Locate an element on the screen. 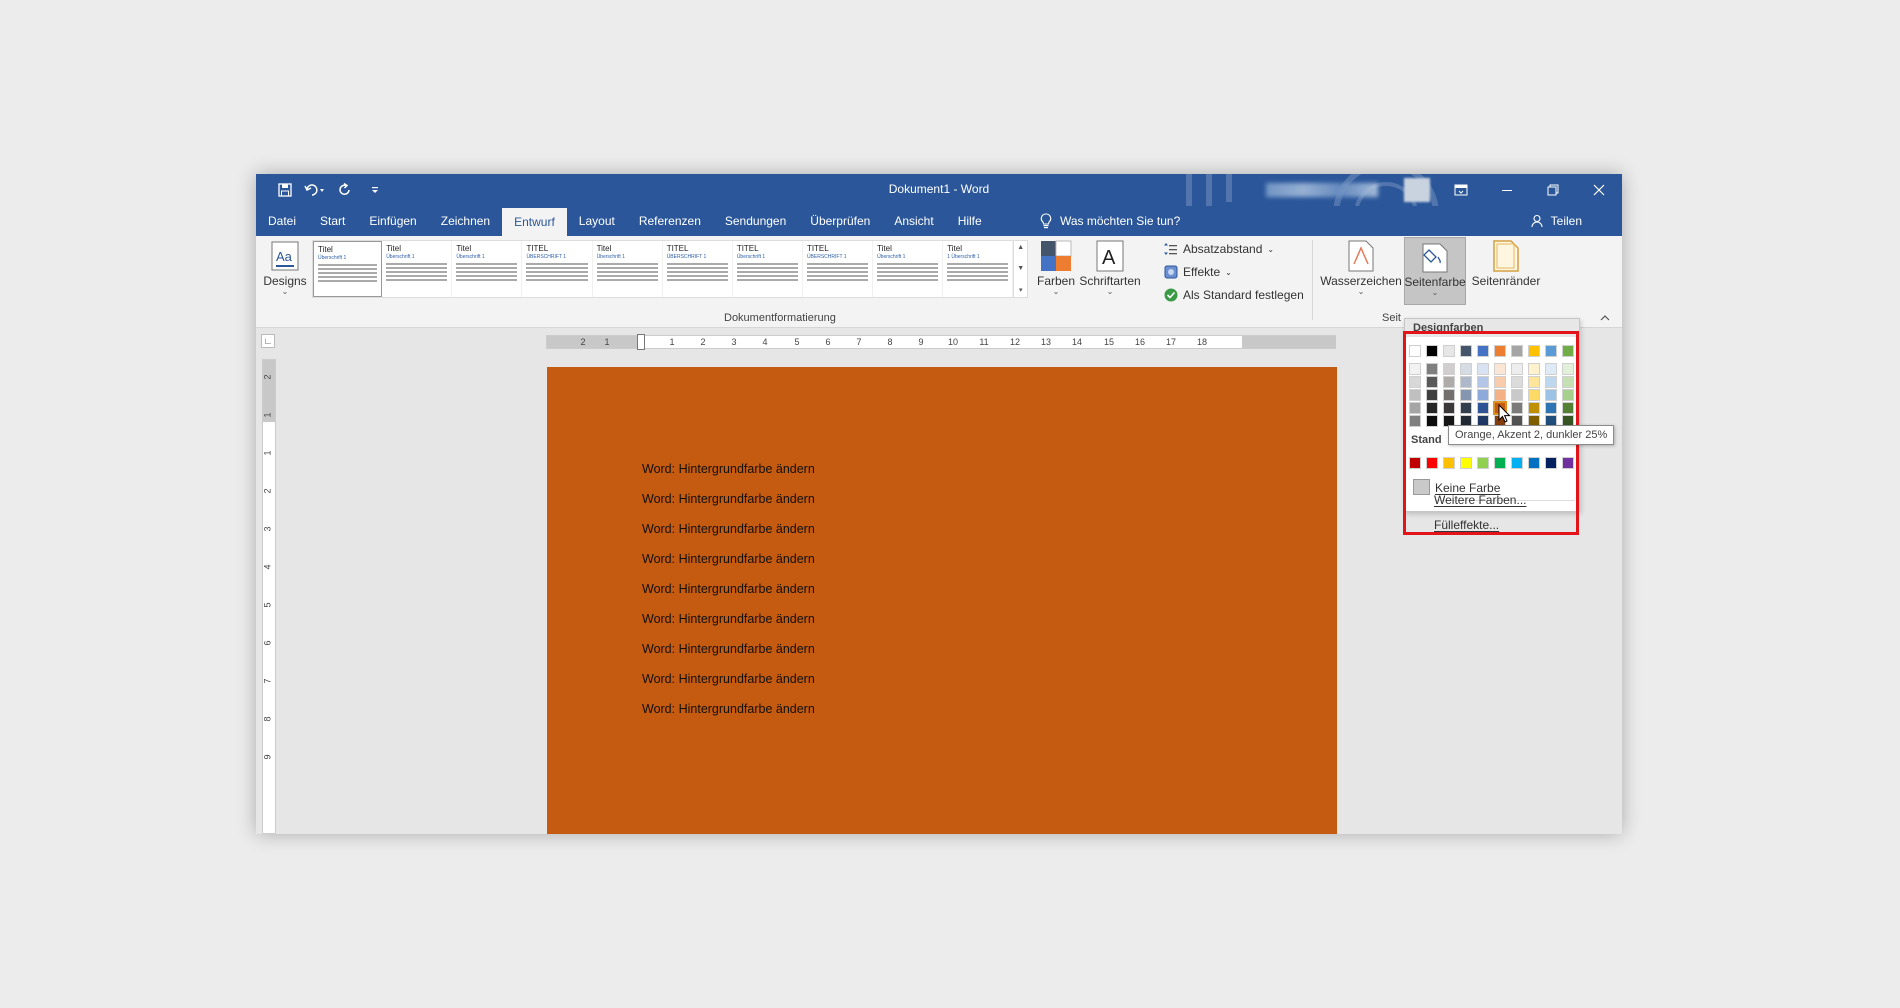  minimize-icon is located at coordinates (1507, 190).